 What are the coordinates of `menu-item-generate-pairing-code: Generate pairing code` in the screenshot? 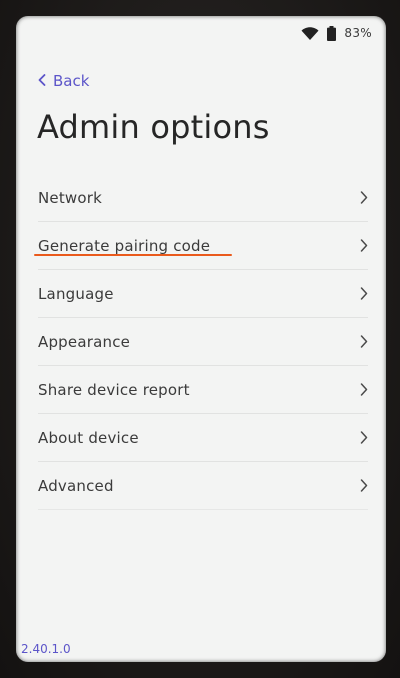 It's located at (201, 246).